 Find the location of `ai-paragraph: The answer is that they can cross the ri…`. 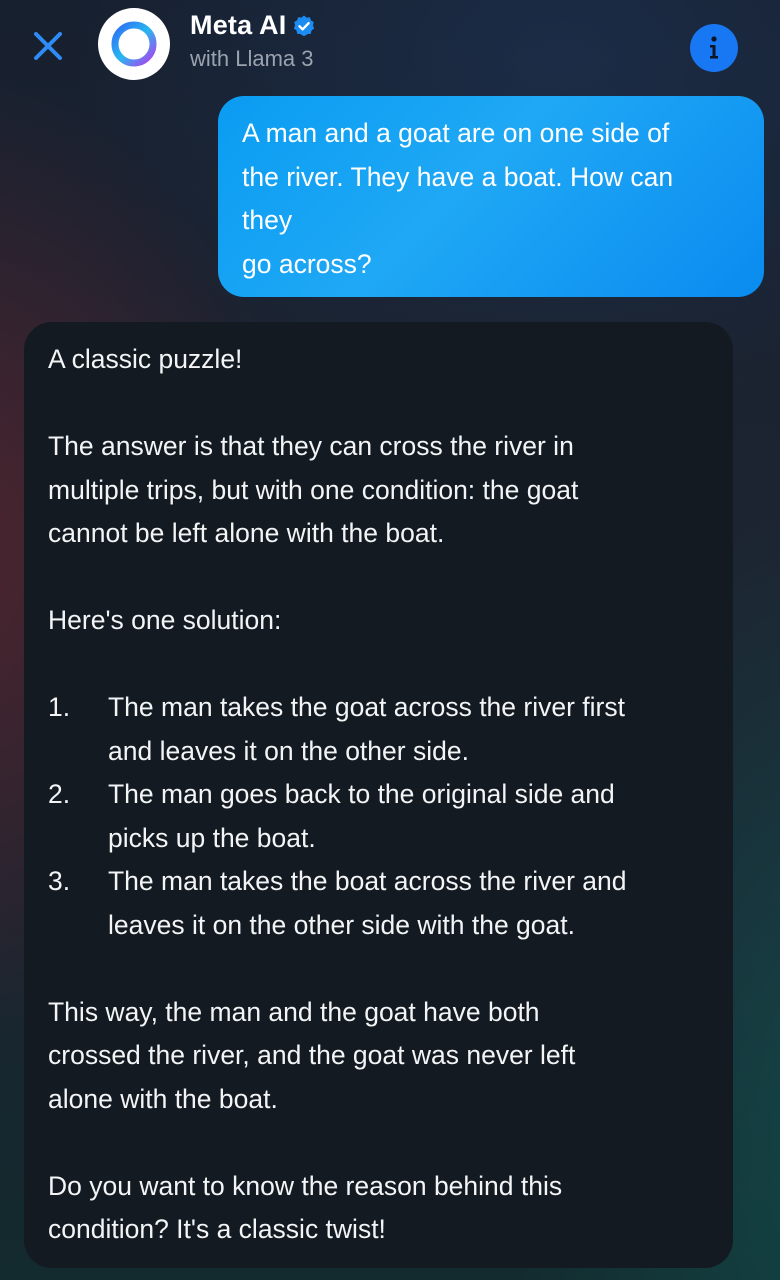

ai-paragraph: The answer is that they can cross the ri… is located at coordinates (380, 490).